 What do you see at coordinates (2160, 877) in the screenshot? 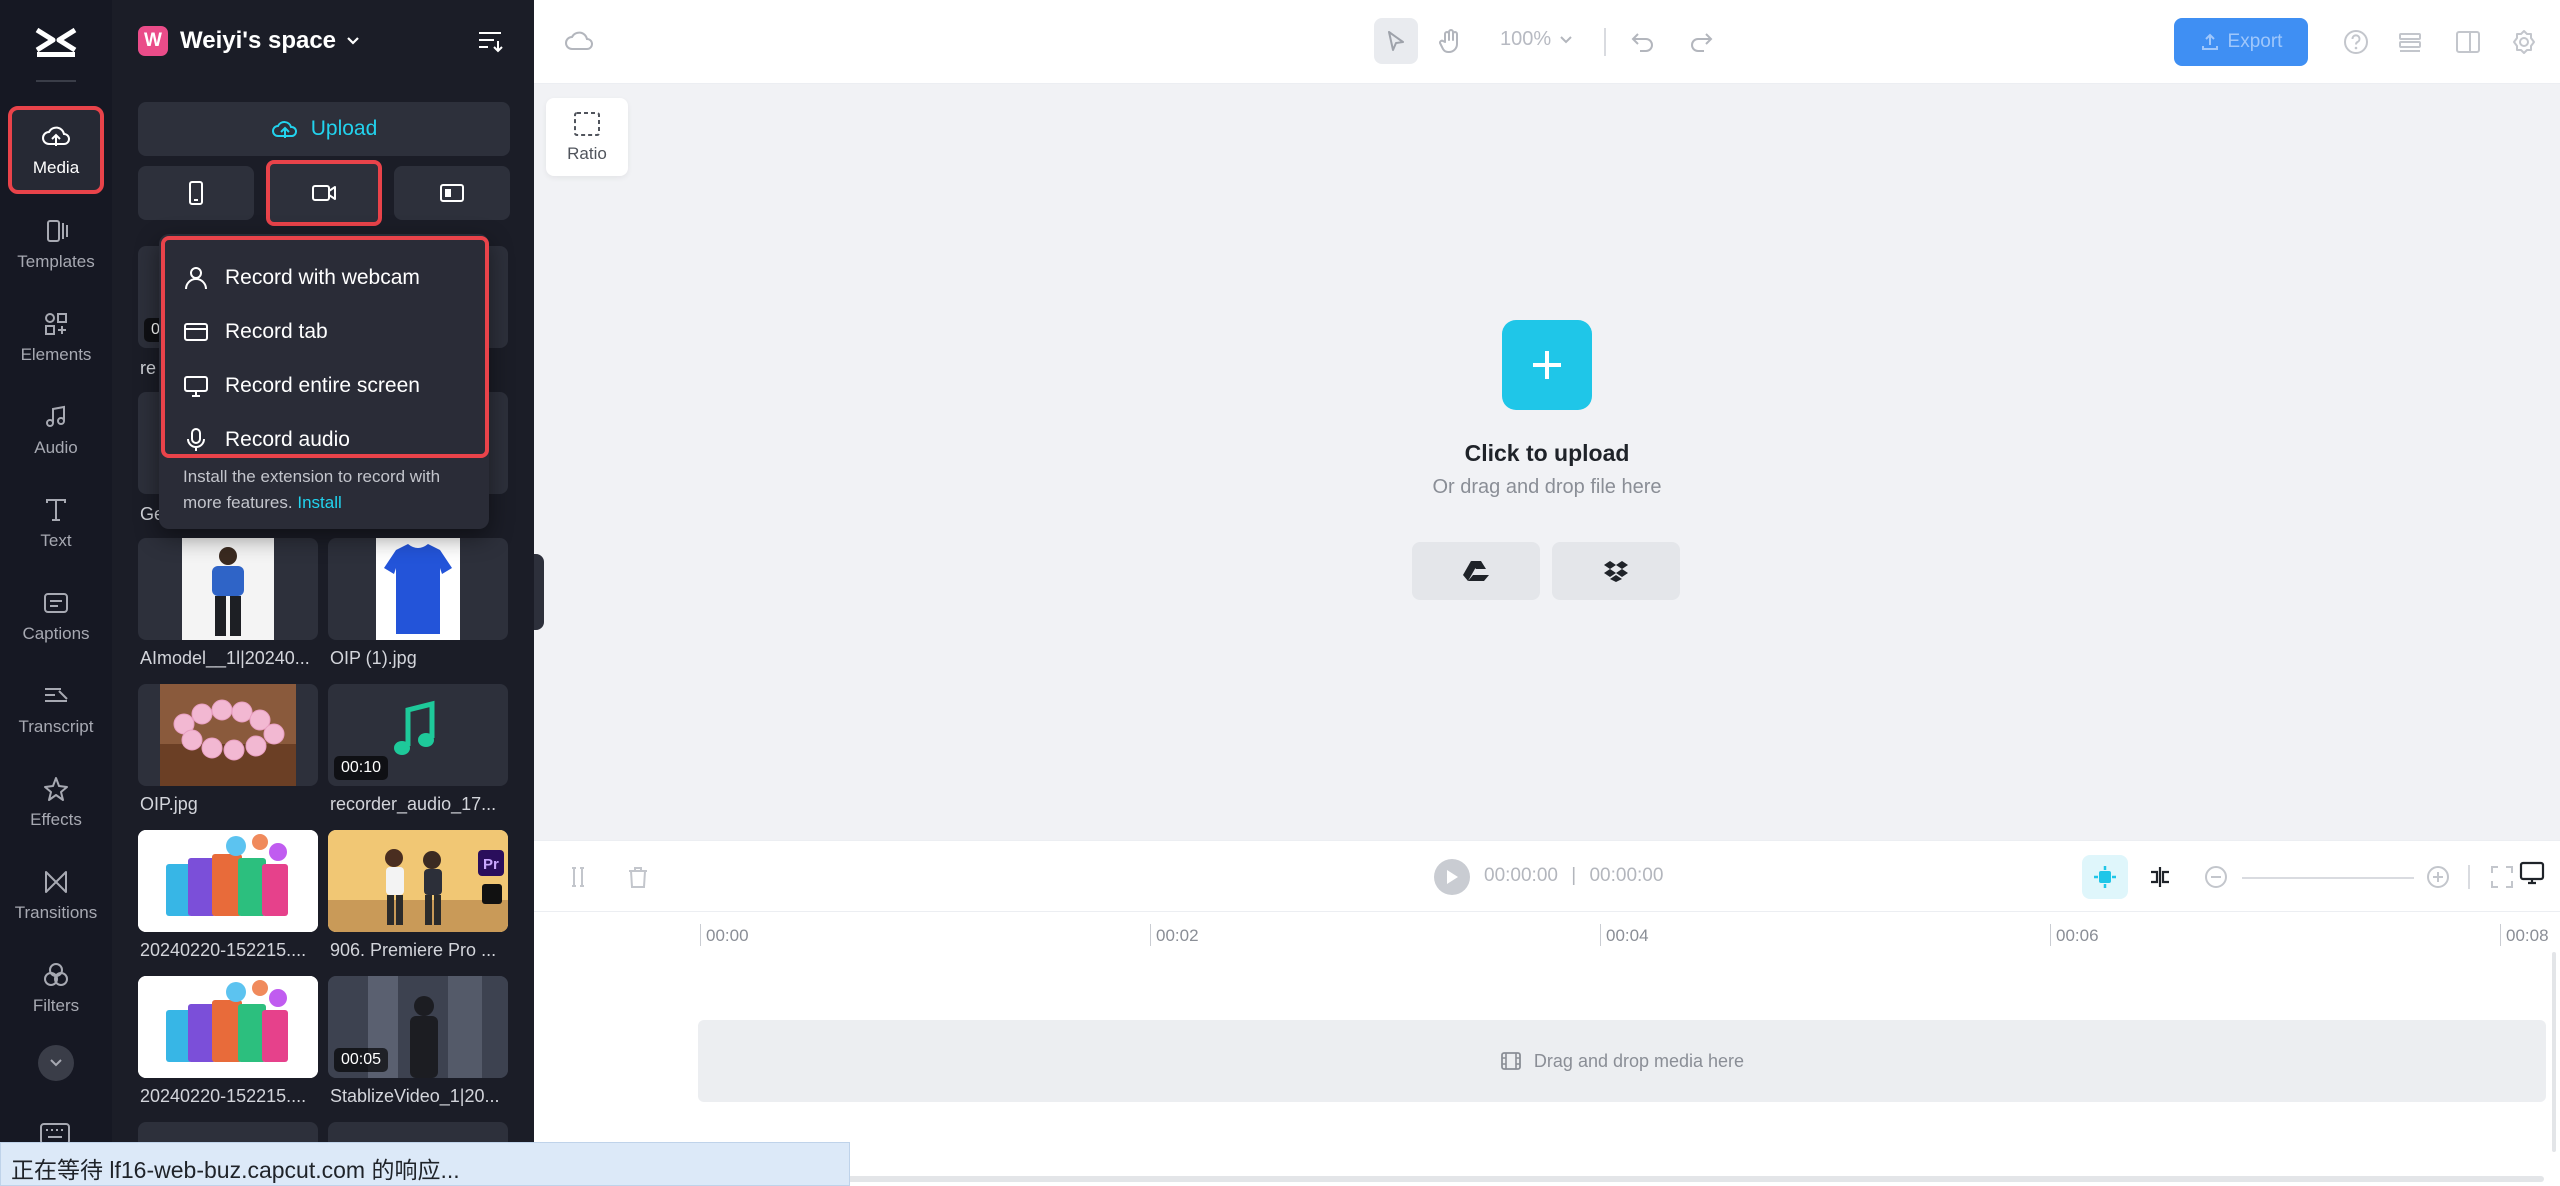
I see `link-clips-icon` at bounding box center [2160, 877].